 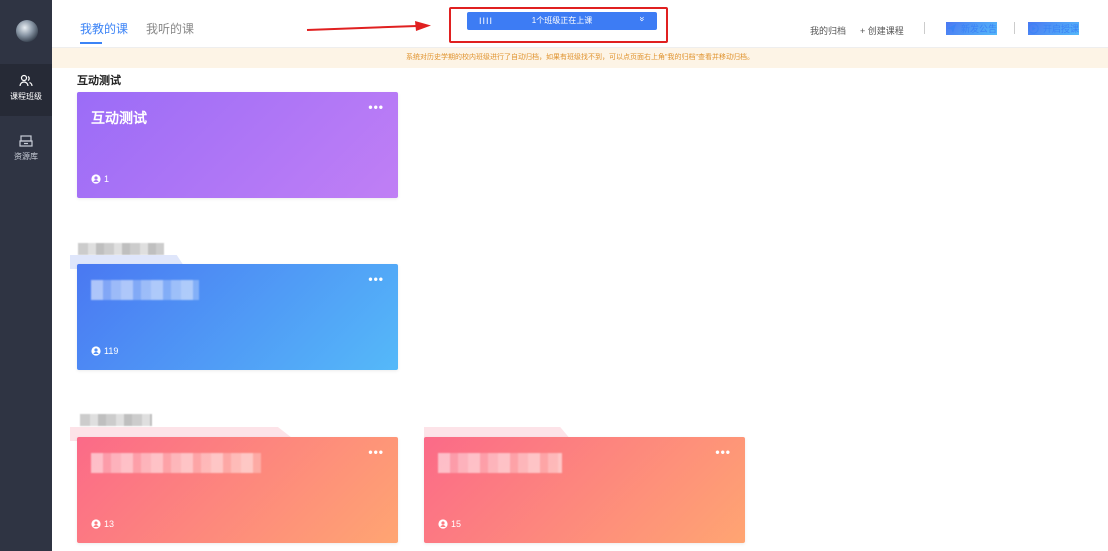 I want to click on users-icon, so click(x=26, y=80).